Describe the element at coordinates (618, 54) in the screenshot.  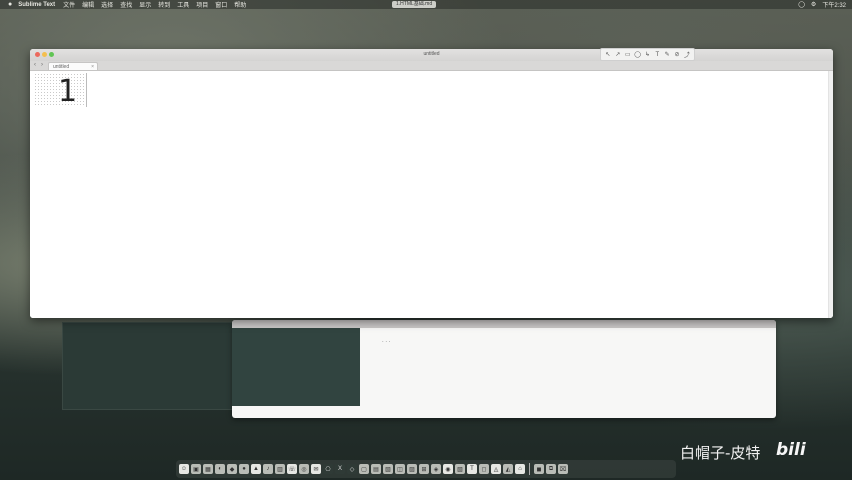
I see `arrow-tool-icon: ↗` at that location.